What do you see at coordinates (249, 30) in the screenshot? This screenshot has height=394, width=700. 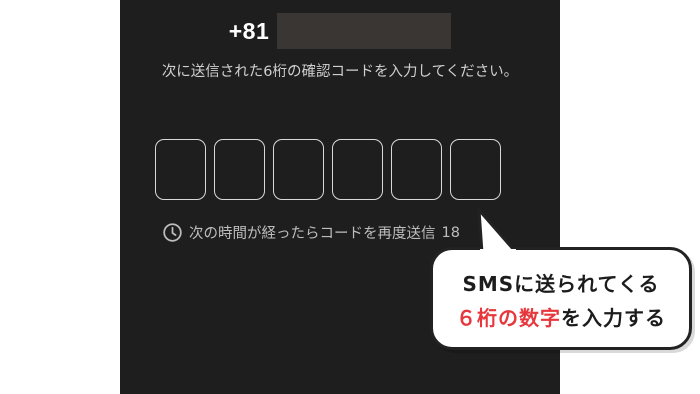 I see `country-code: +81` at bounding box center [249, 30].